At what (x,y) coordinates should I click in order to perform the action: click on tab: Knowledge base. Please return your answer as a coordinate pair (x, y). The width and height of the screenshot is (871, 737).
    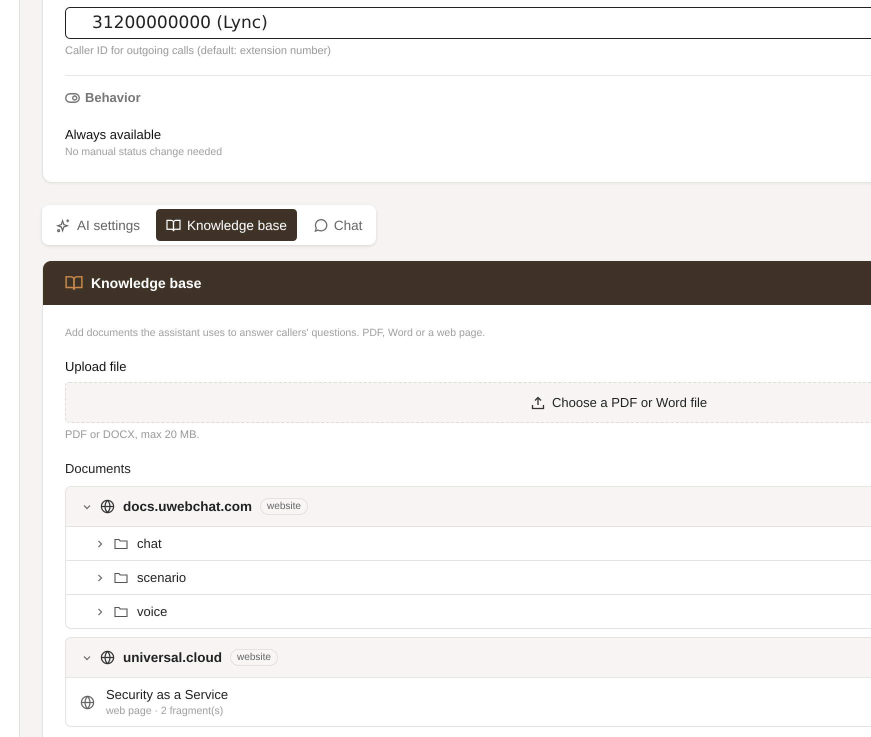
    Looking at the image, I should click on (226, 225).